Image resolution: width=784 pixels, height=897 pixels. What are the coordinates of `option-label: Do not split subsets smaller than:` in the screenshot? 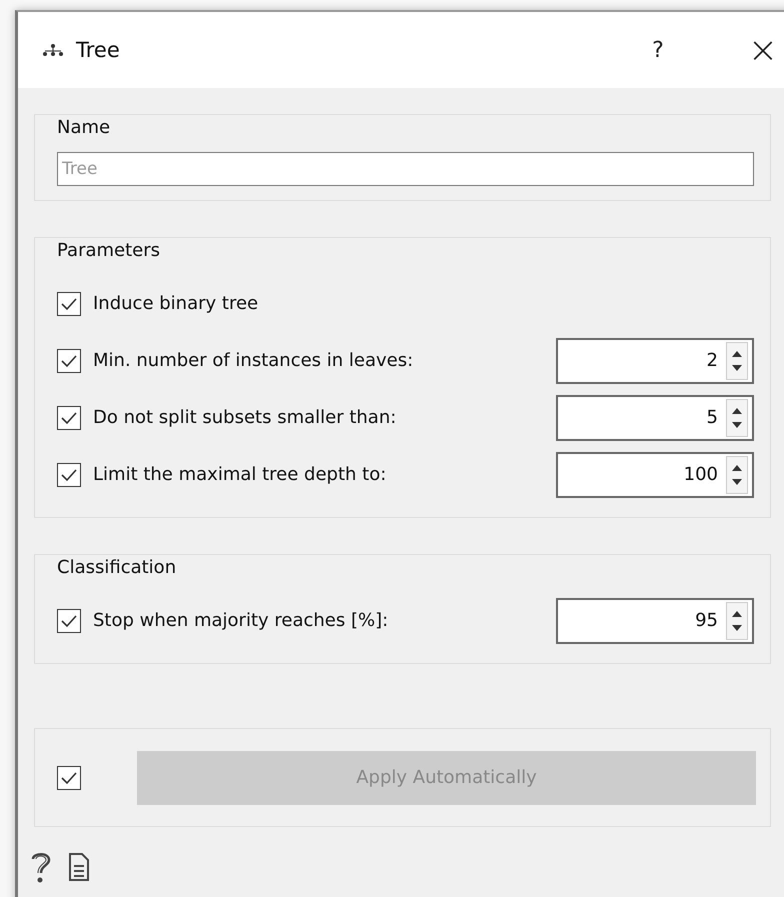 It's located at (245, 417).